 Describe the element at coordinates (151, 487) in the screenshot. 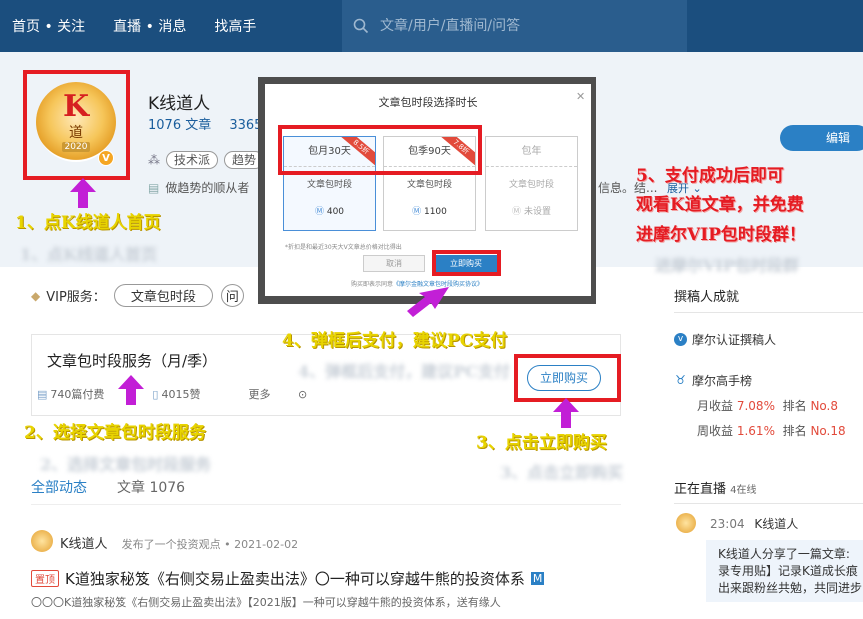

I see `tab-articles: 文章 1076` at that location.